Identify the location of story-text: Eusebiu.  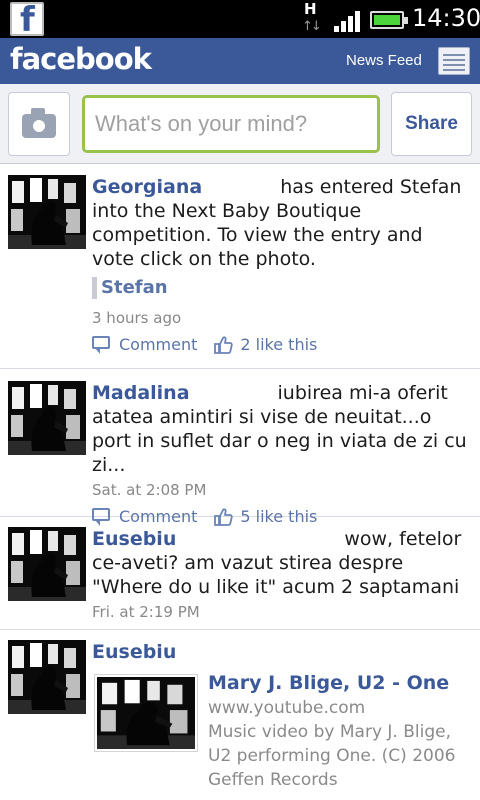
(280, 652).